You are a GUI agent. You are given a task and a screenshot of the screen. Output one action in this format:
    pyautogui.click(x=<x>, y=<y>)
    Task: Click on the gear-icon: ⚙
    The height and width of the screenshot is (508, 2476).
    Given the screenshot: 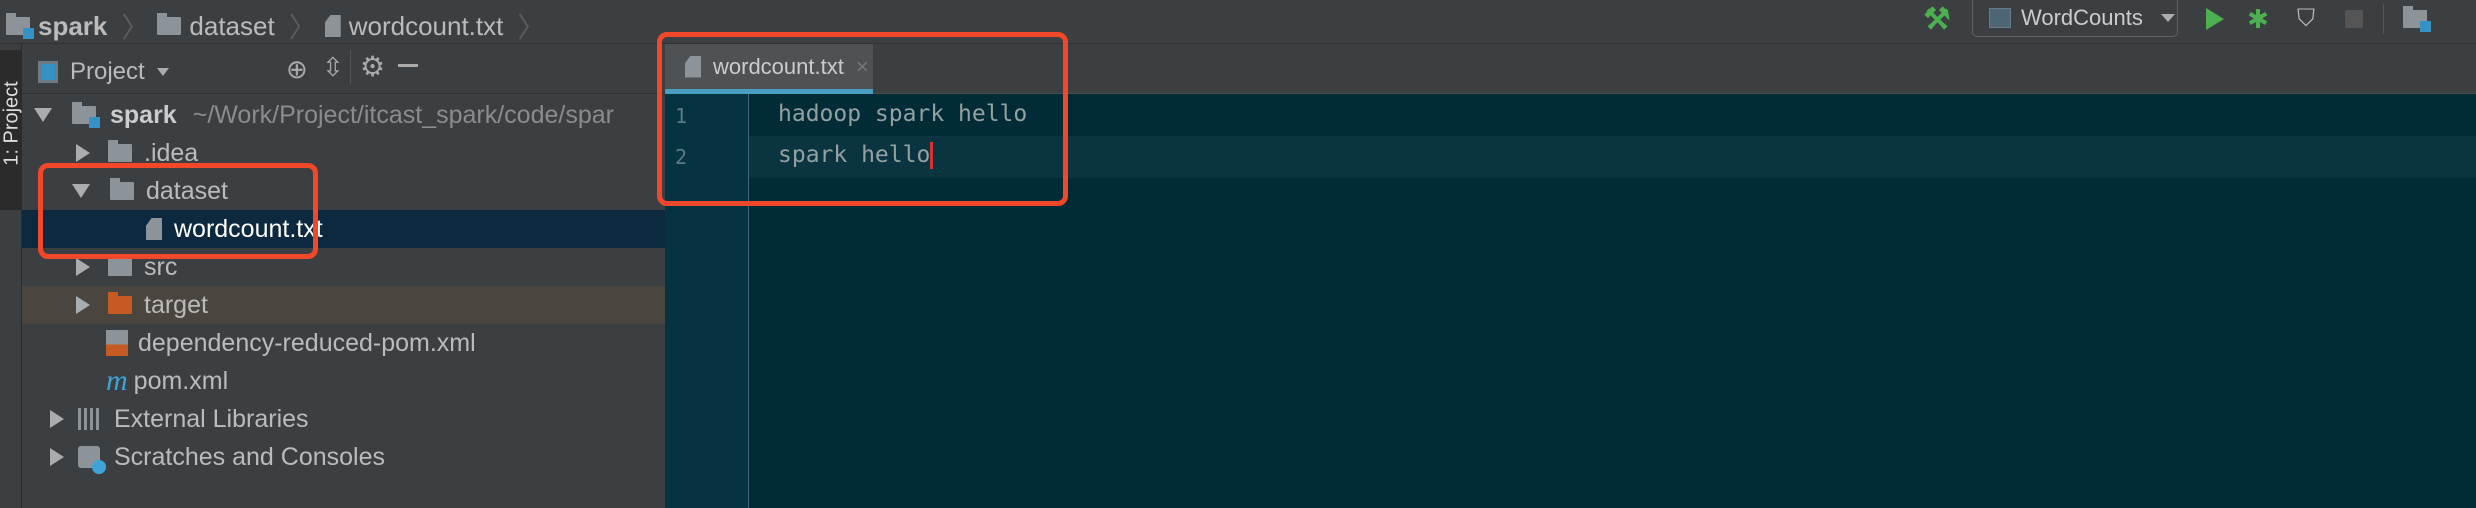 What is the action you would take?
    pyautogui.click(x=372, y=66)
    